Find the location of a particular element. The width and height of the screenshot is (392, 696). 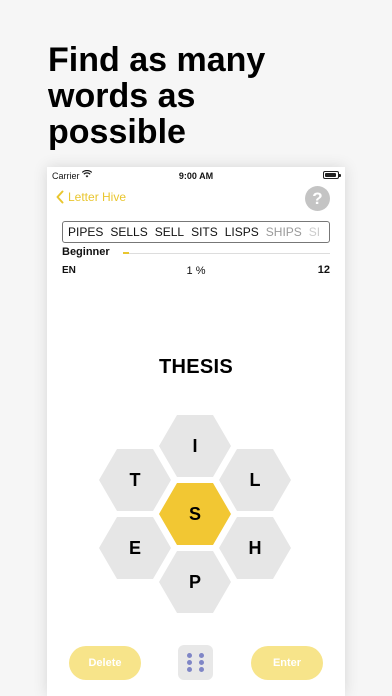

hex-bottom: P is located at coordinates (195, 582).